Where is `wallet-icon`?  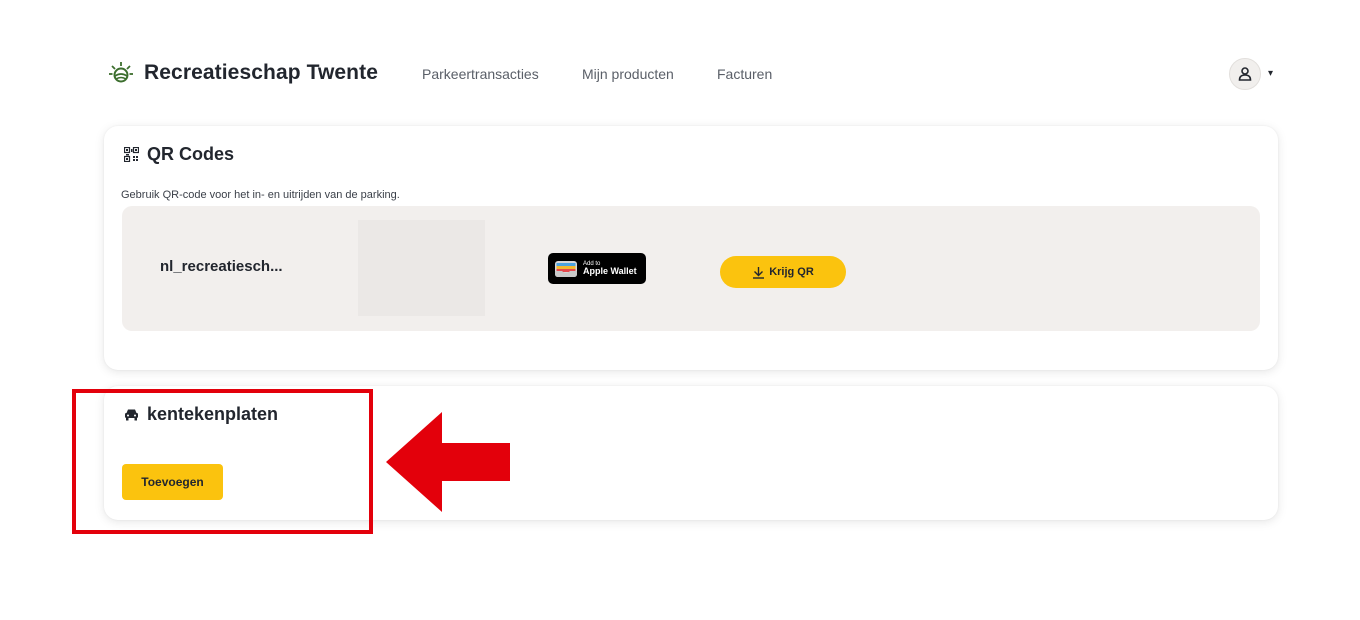
wallet-icon is located at coordinates (566, 268).